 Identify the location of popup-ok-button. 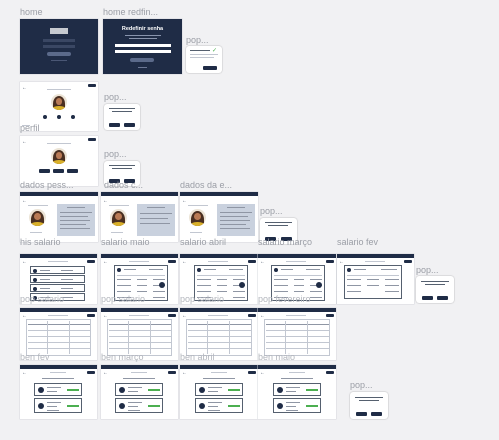
(210, 68).